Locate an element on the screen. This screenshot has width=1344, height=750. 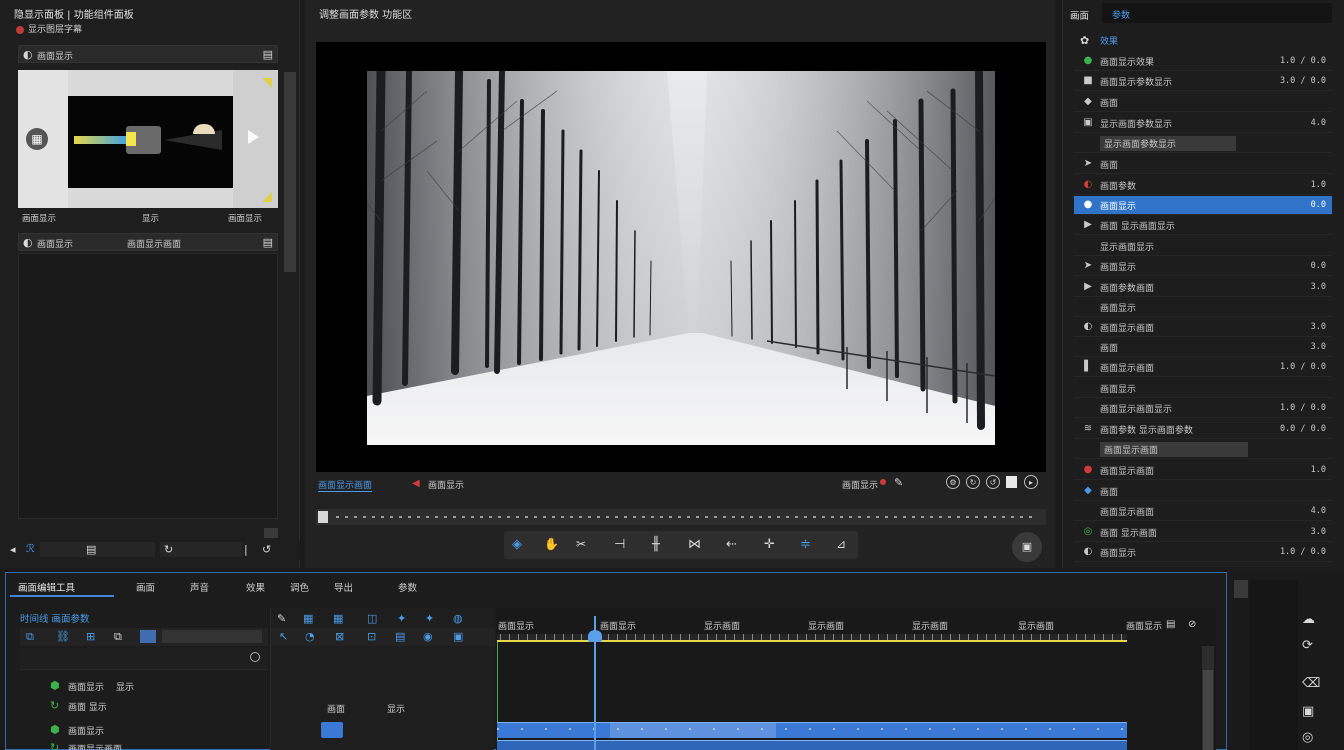
audio-clip is located at coordinates (812, 745).